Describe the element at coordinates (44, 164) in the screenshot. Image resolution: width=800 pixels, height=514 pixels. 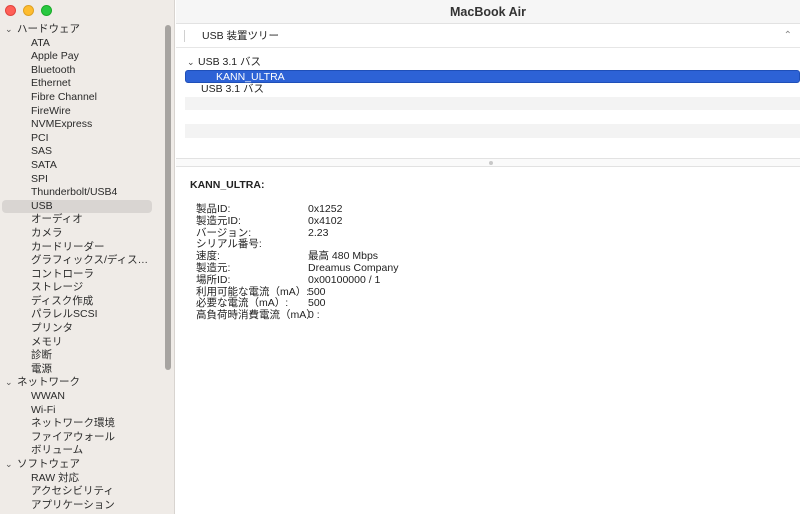
I see `sidebar-item-label: SATA` at that location.